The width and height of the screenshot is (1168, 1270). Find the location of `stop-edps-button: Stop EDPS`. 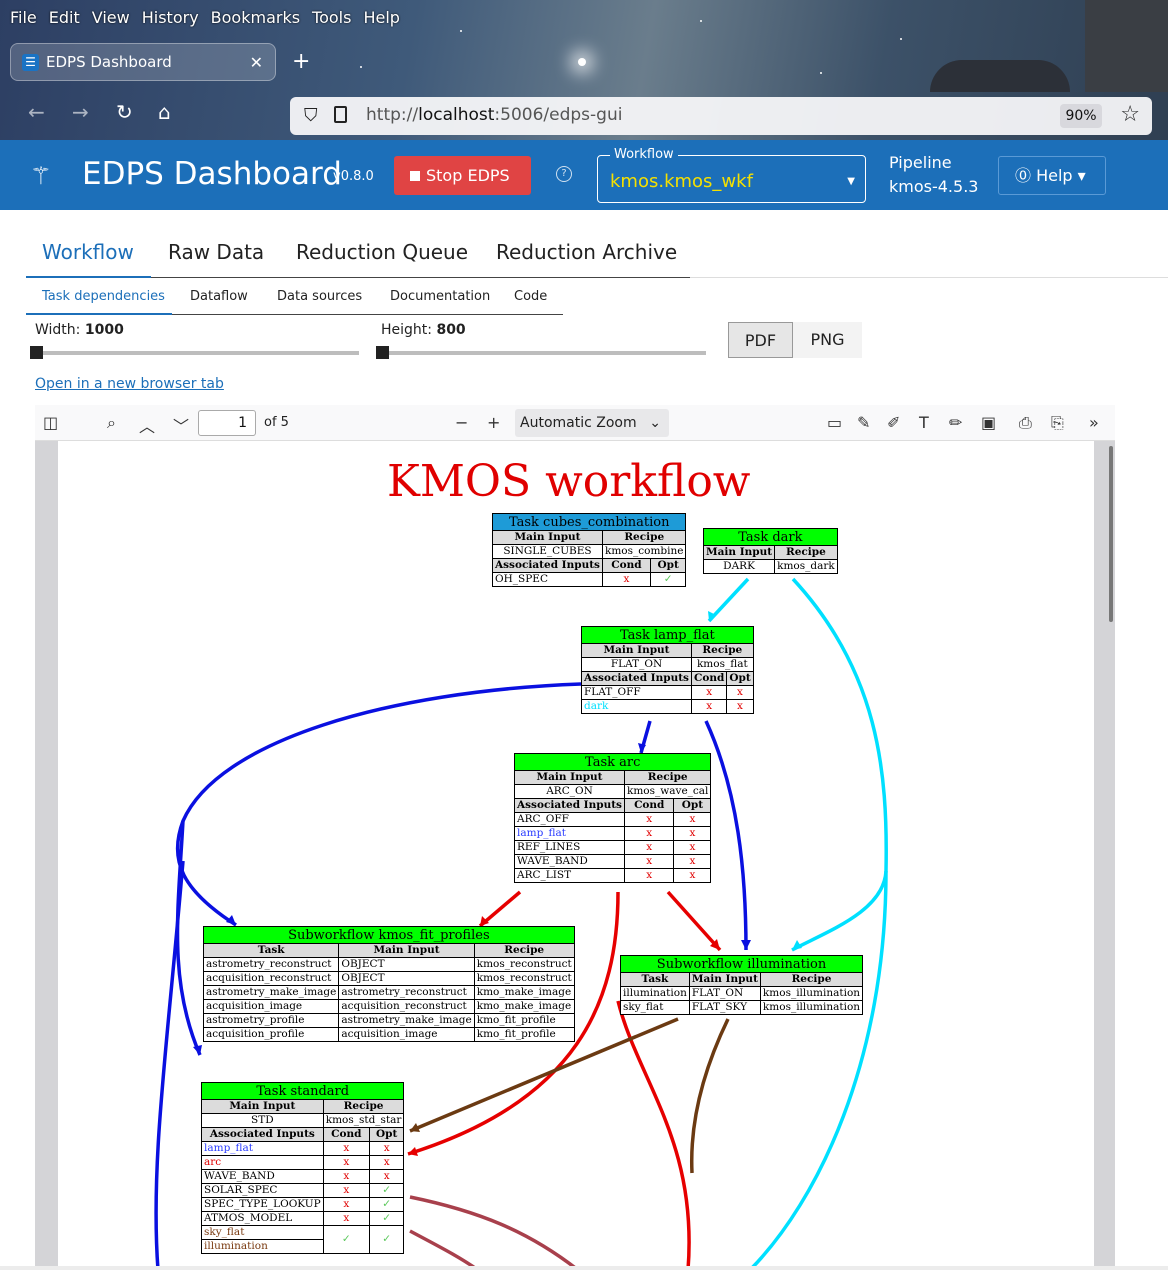

stop-edps-button: Stop EDPS is located at coordinates (462, 175).